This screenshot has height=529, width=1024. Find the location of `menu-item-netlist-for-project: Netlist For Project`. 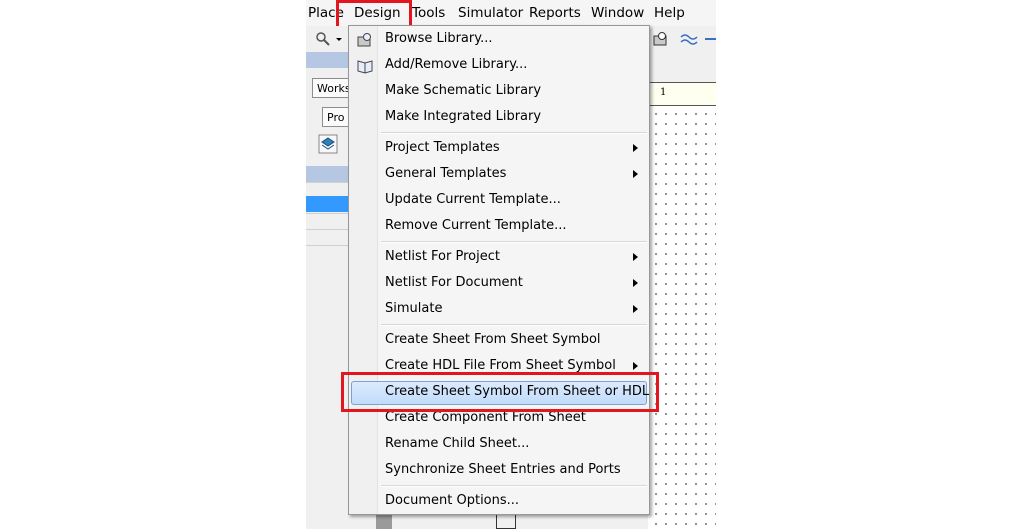

menu-item-netlist-for-project: Netlist For Project is located at coordinates (499, 258).